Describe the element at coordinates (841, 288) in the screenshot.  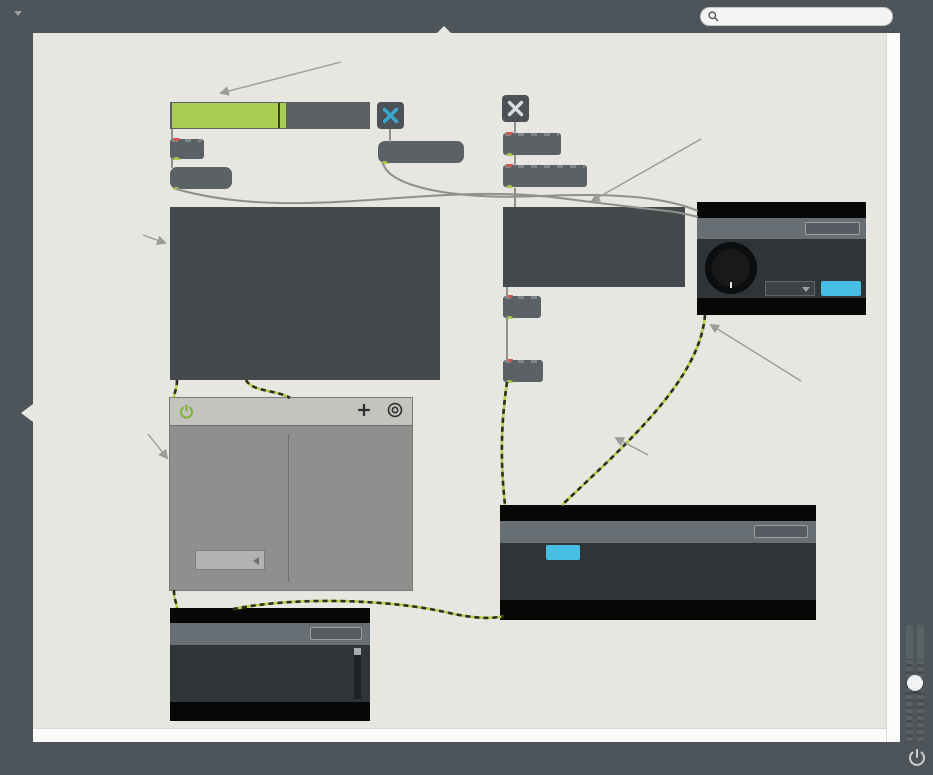
I see `freq-mode-button` at that location.